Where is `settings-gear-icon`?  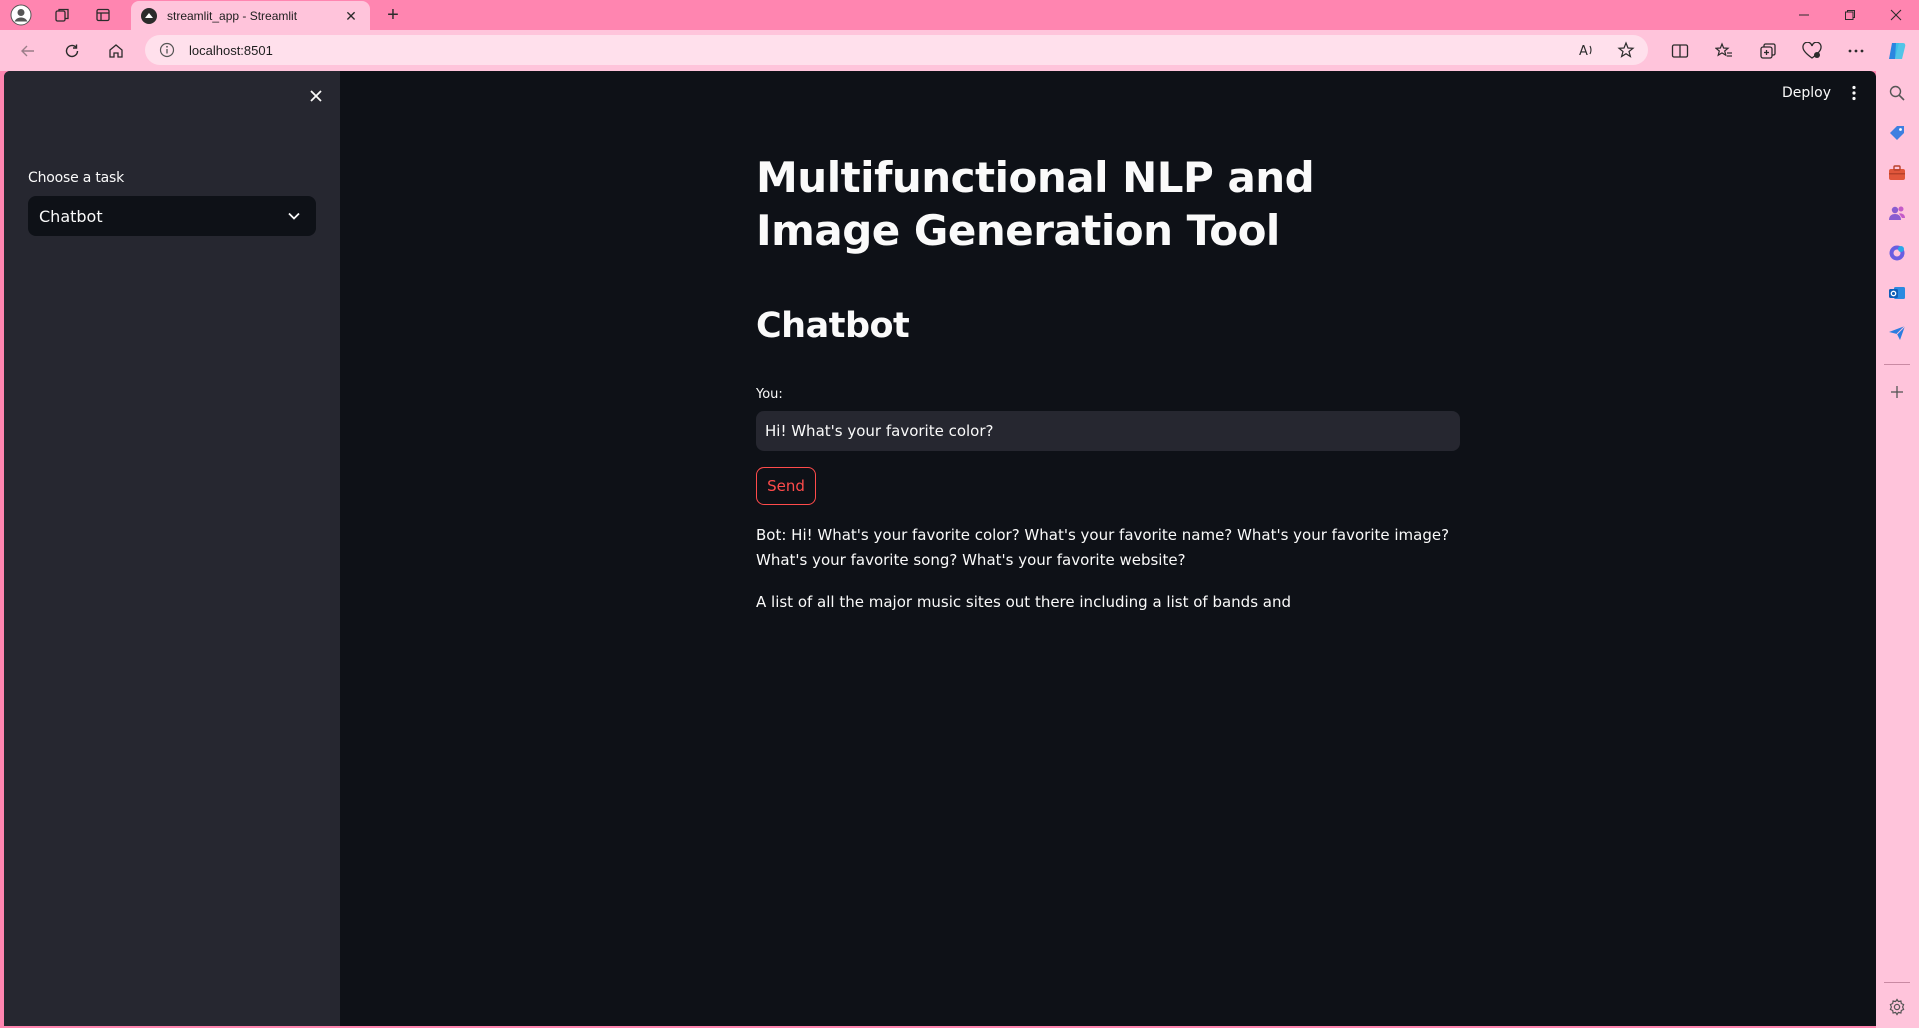 settings-gear-icon is located at coordinates (1897, 1007).